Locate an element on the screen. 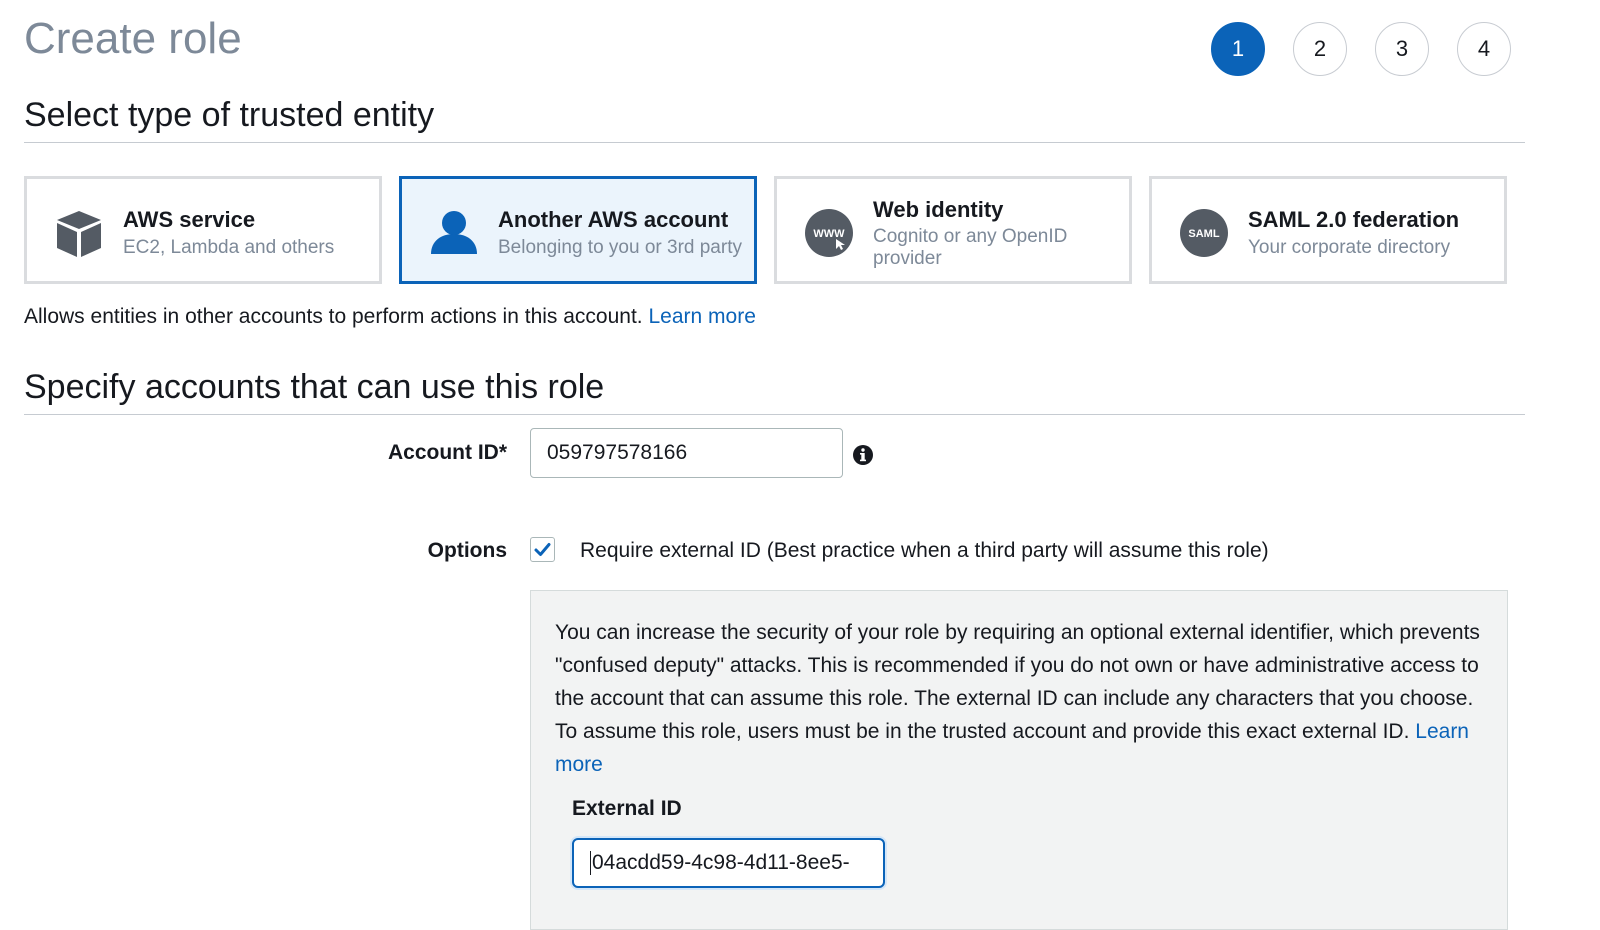  svg-text: WWW is located at coordinates (829, 234).